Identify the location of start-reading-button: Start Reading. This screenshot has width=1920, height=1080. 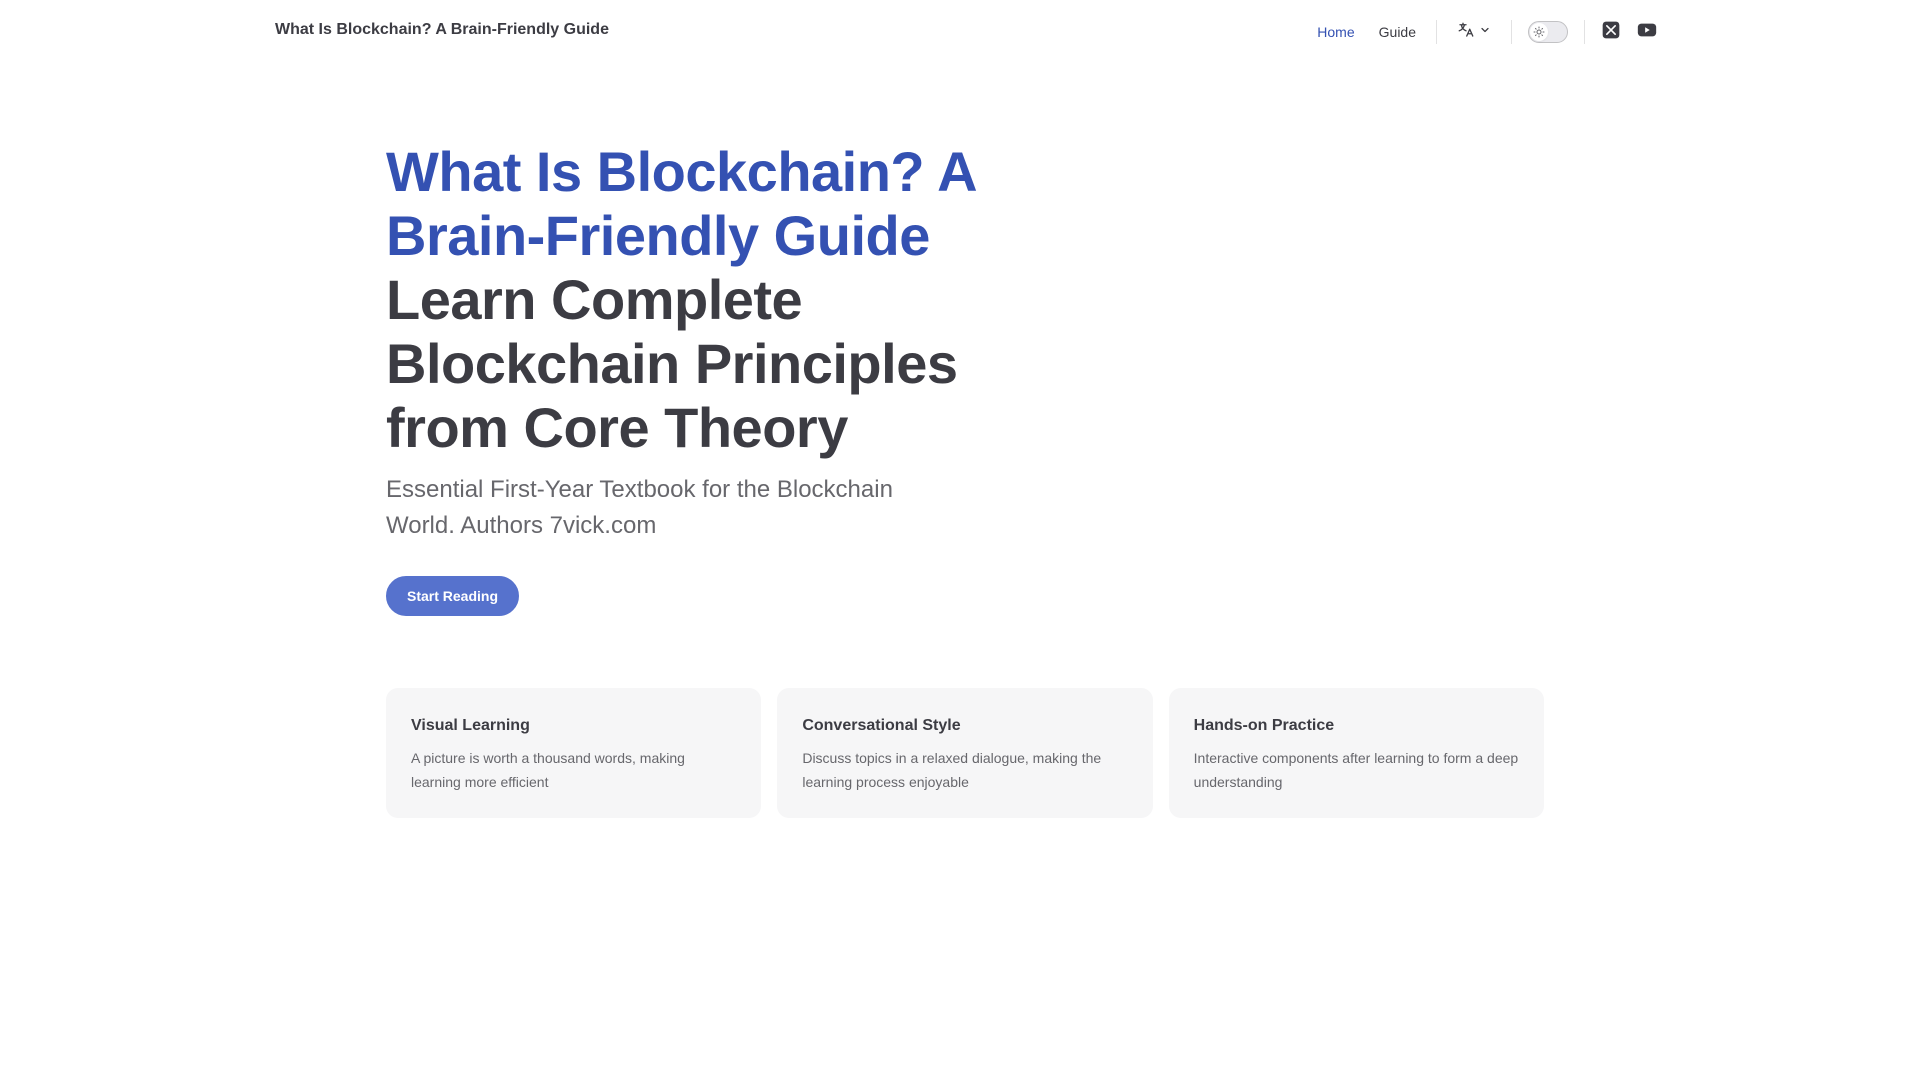
(453, 596).